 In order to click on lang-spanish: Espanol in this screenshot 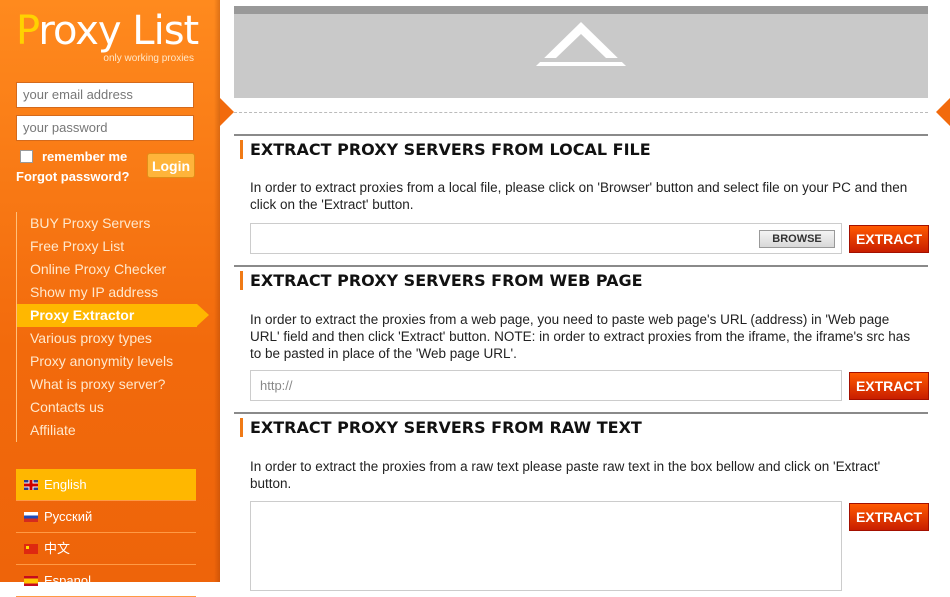, I will do `click(106, 581)`.